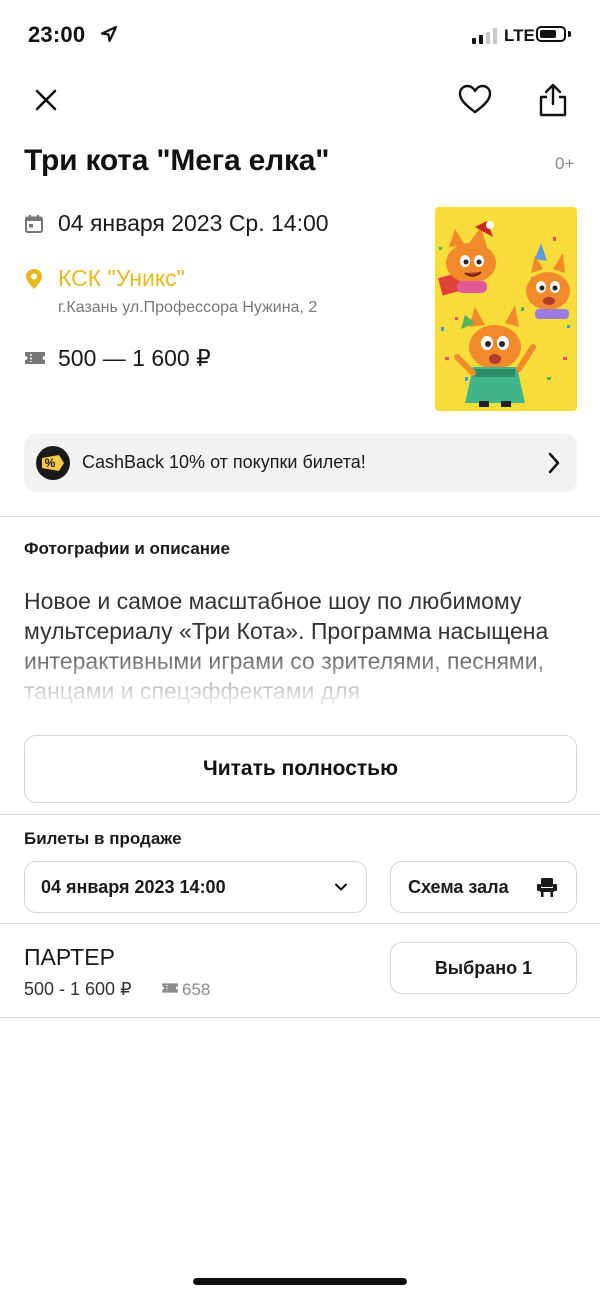  Describe the element at coordinates (547, 887) in the screenshot. I see `seat-icon` at that location.